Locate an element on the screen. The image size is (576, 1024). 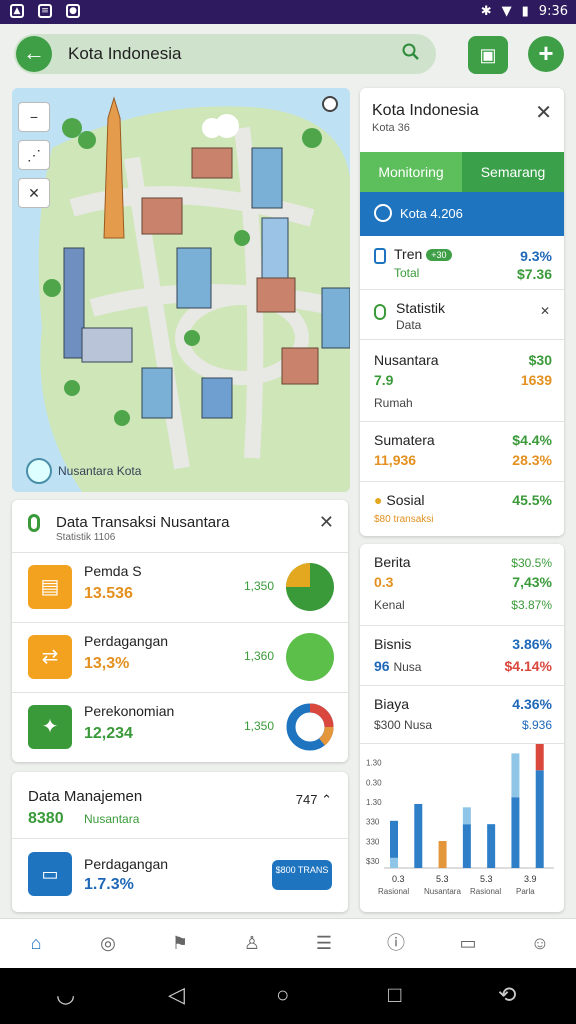
app-icon: ▲ is located at coordinates (17, 11).